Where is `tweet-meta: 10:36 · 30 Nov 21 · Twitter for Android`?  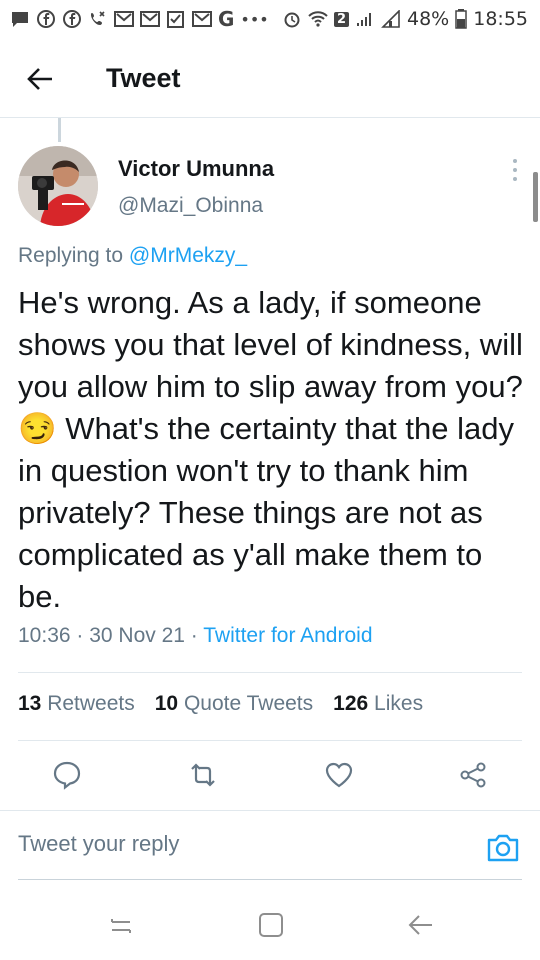
tweet-meta: 10:36 · 30 Nov 21 · Twitter for Android is located at coordinates (195, 636).